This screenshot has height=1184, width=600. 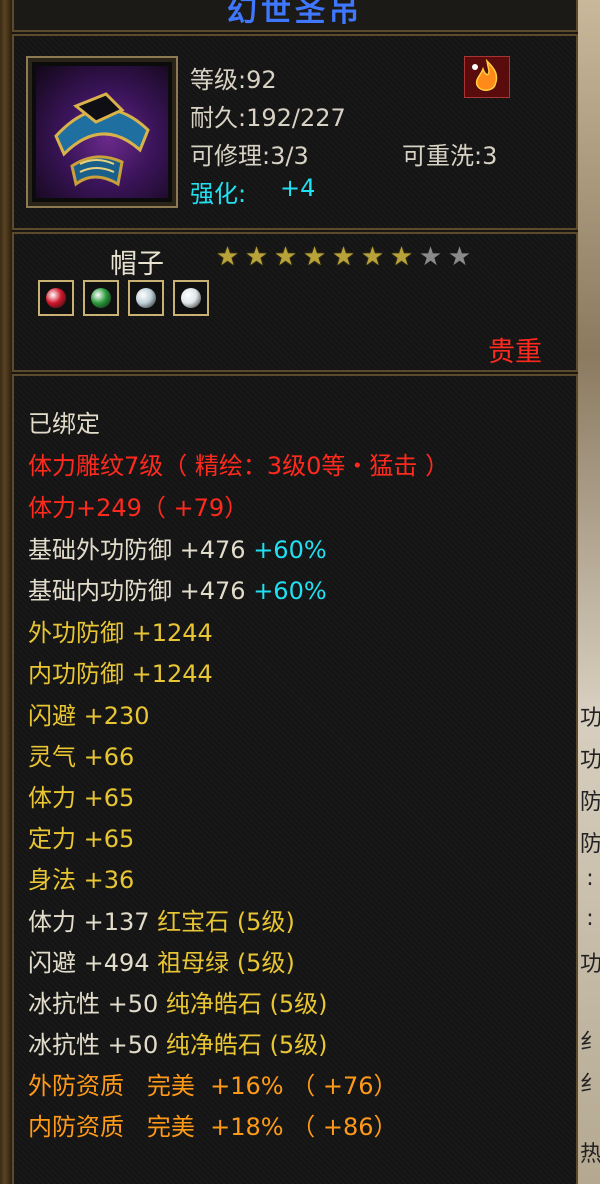 I want to click on base-external-defense: 基础外功防御 +476 +60%, so click(x=177, y=547).